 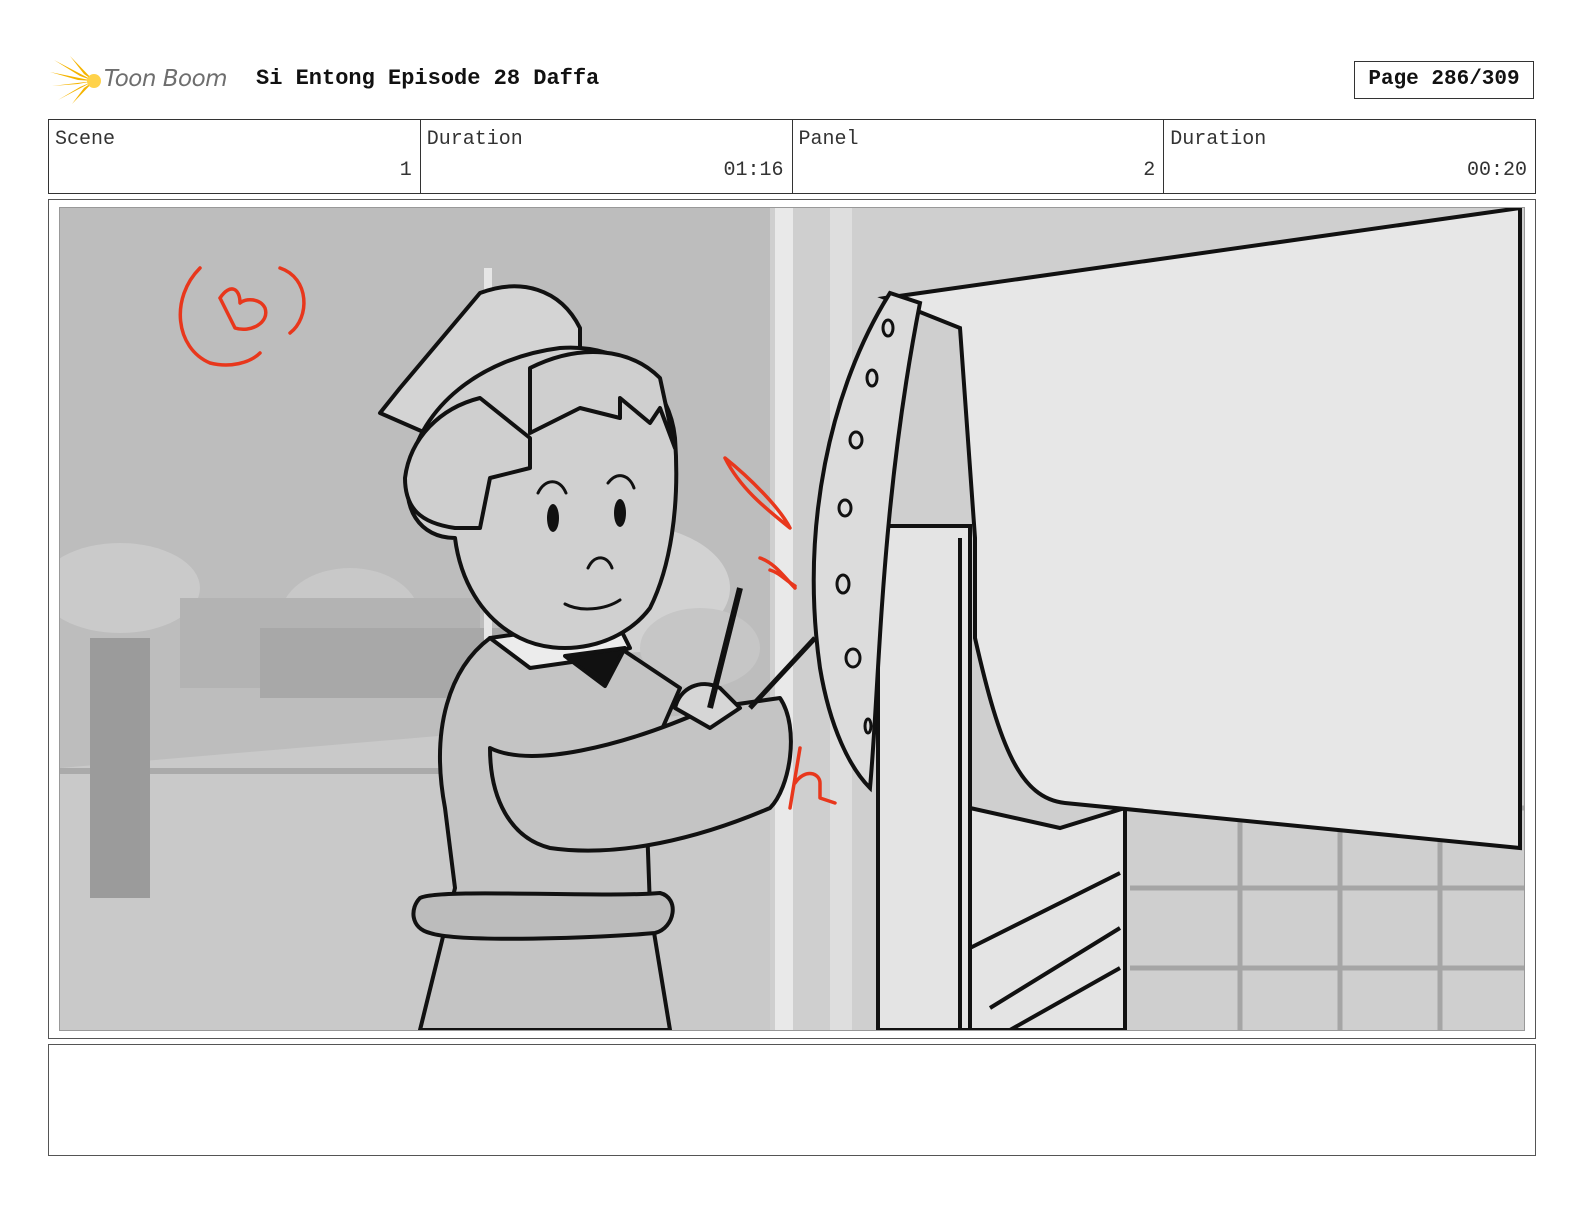 What do you see at coordinates (979, 156) in the screenshot?
I see `panel-cell: Panel 2` at bounding box center [979, 156].